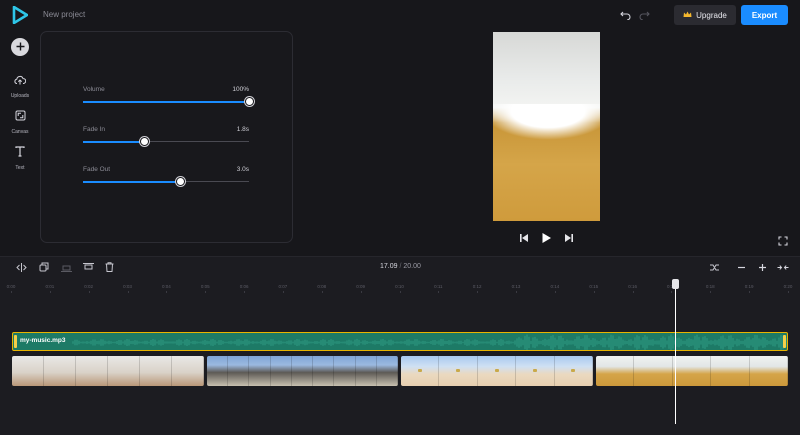 The image size is (800, 435). Describe the element at coordinates (412, 266) in the screenshot. I see `total-time: 20.00` at that location.